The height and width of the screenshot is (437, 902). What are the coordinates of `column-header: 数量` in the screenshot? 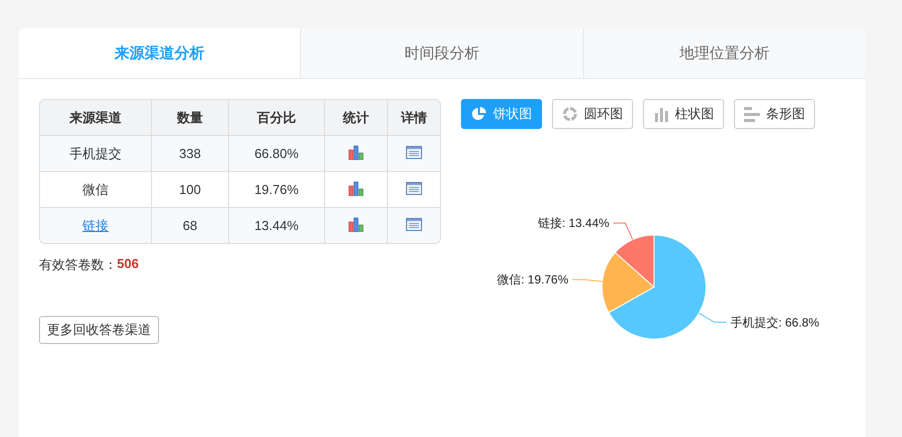 It's located at (190, 118).